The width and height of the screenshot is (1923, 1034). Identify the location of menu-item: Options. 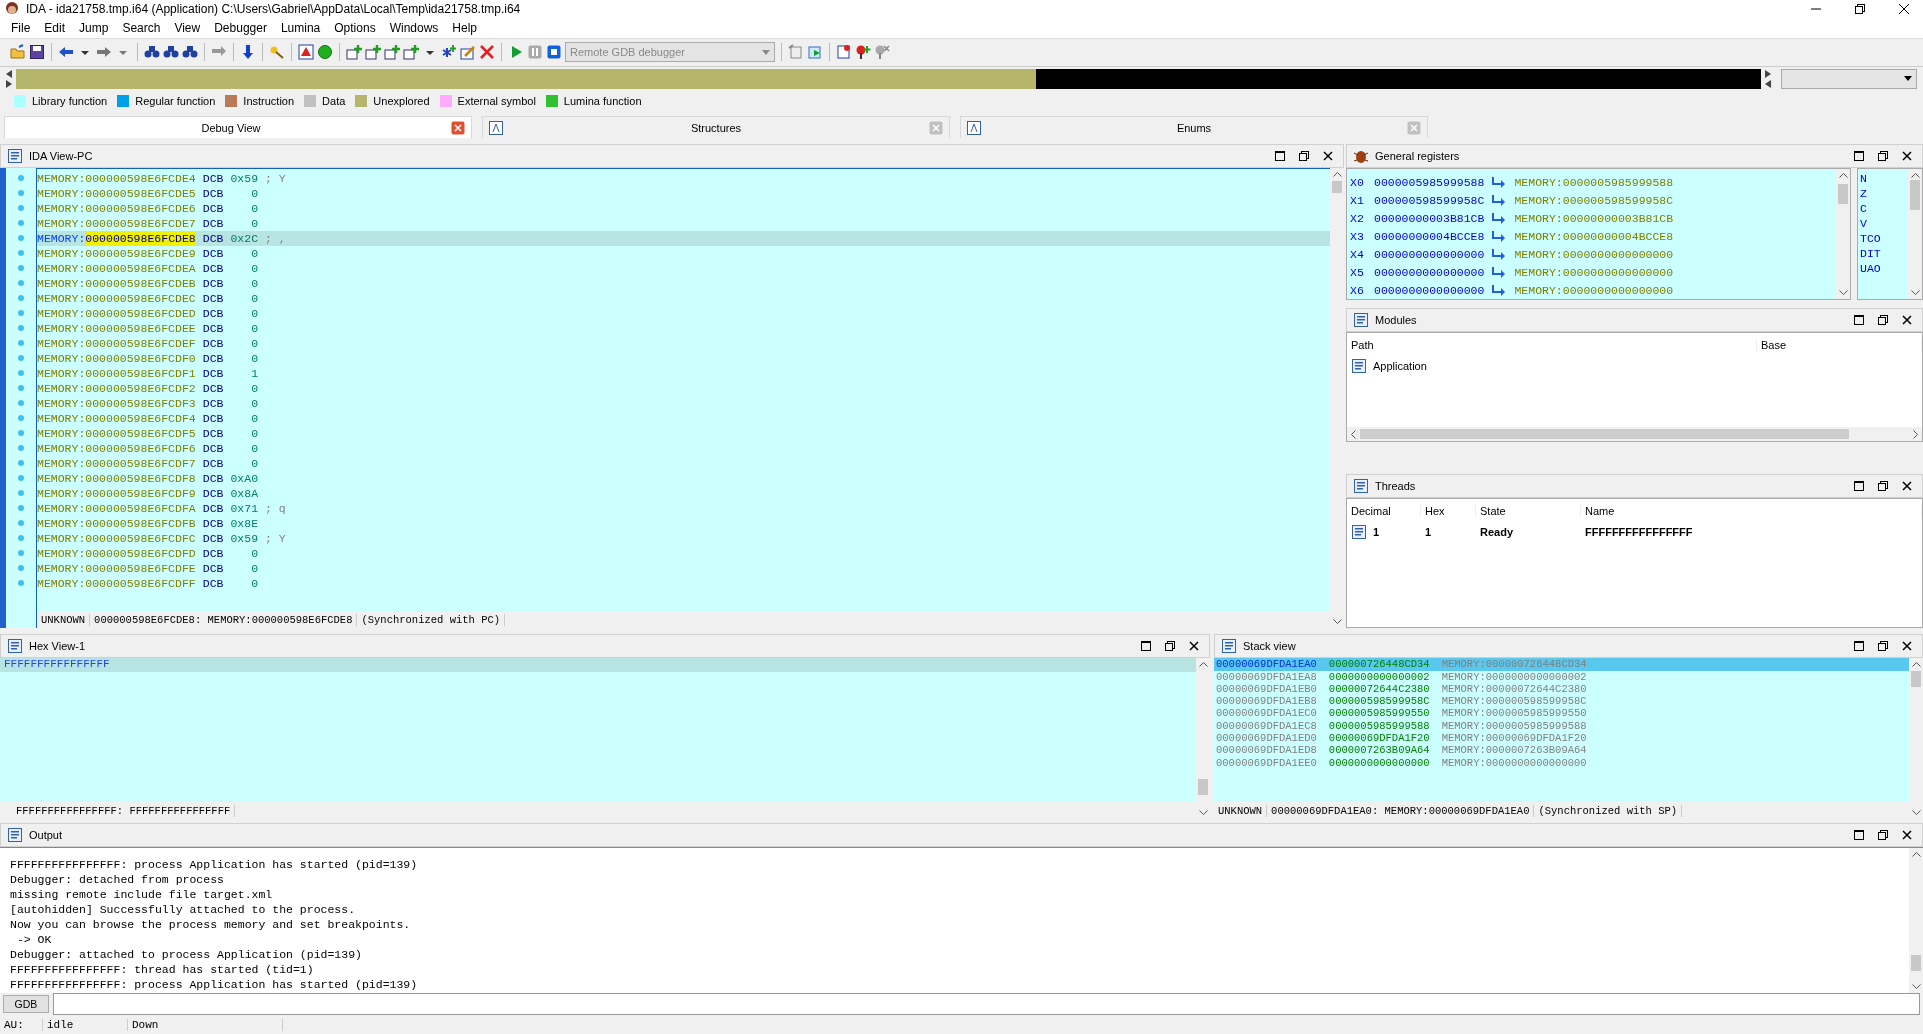
(355, 27).